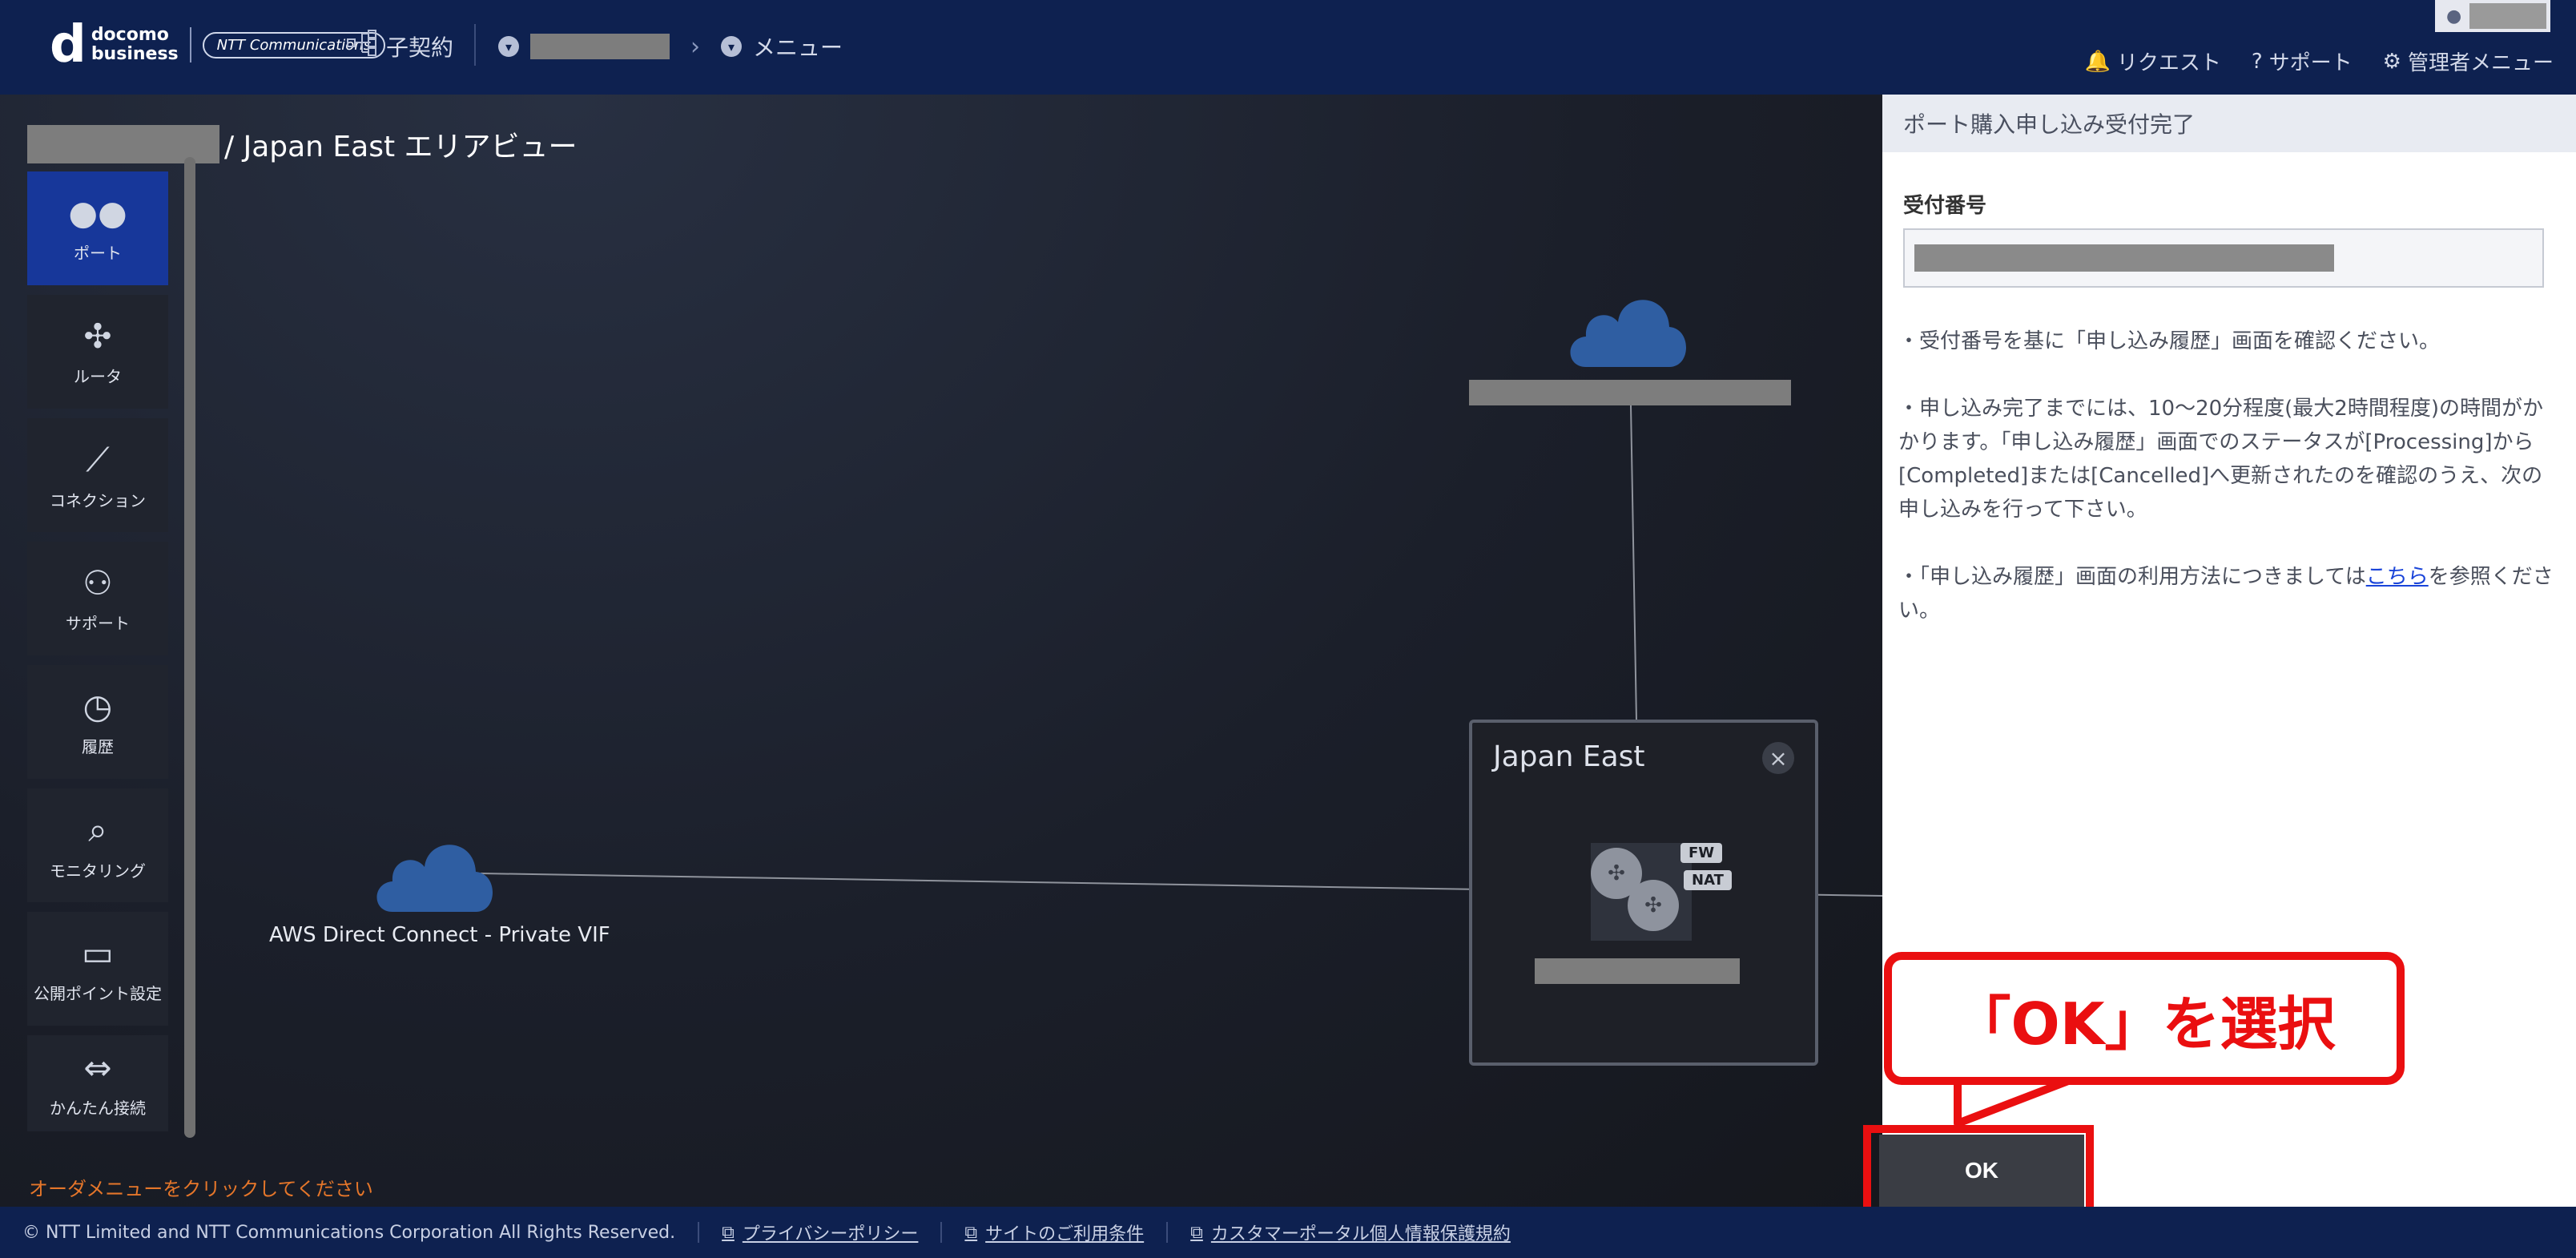  I want to click on cloud-icon, so click(1627, 330).